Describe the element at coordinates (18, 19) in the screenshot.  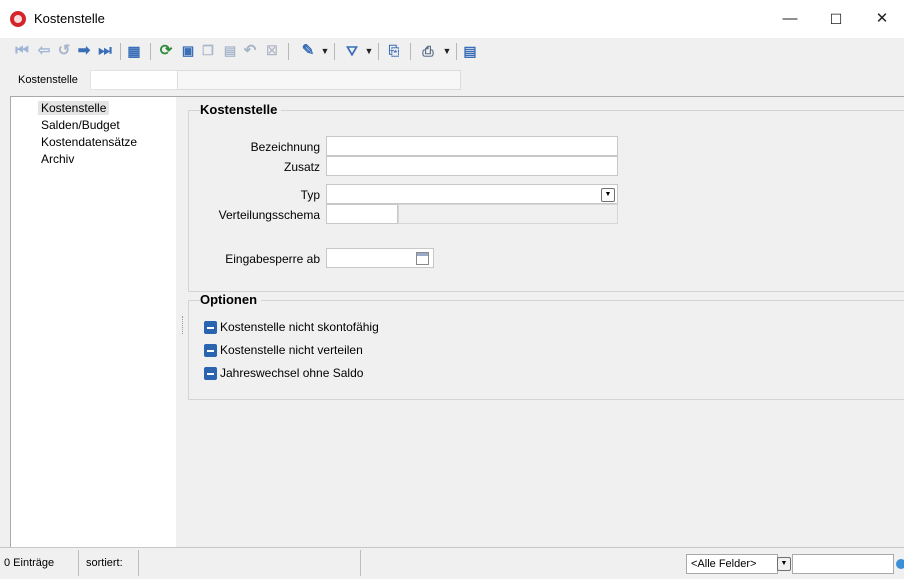
I see `app-logo-icon` at that location.